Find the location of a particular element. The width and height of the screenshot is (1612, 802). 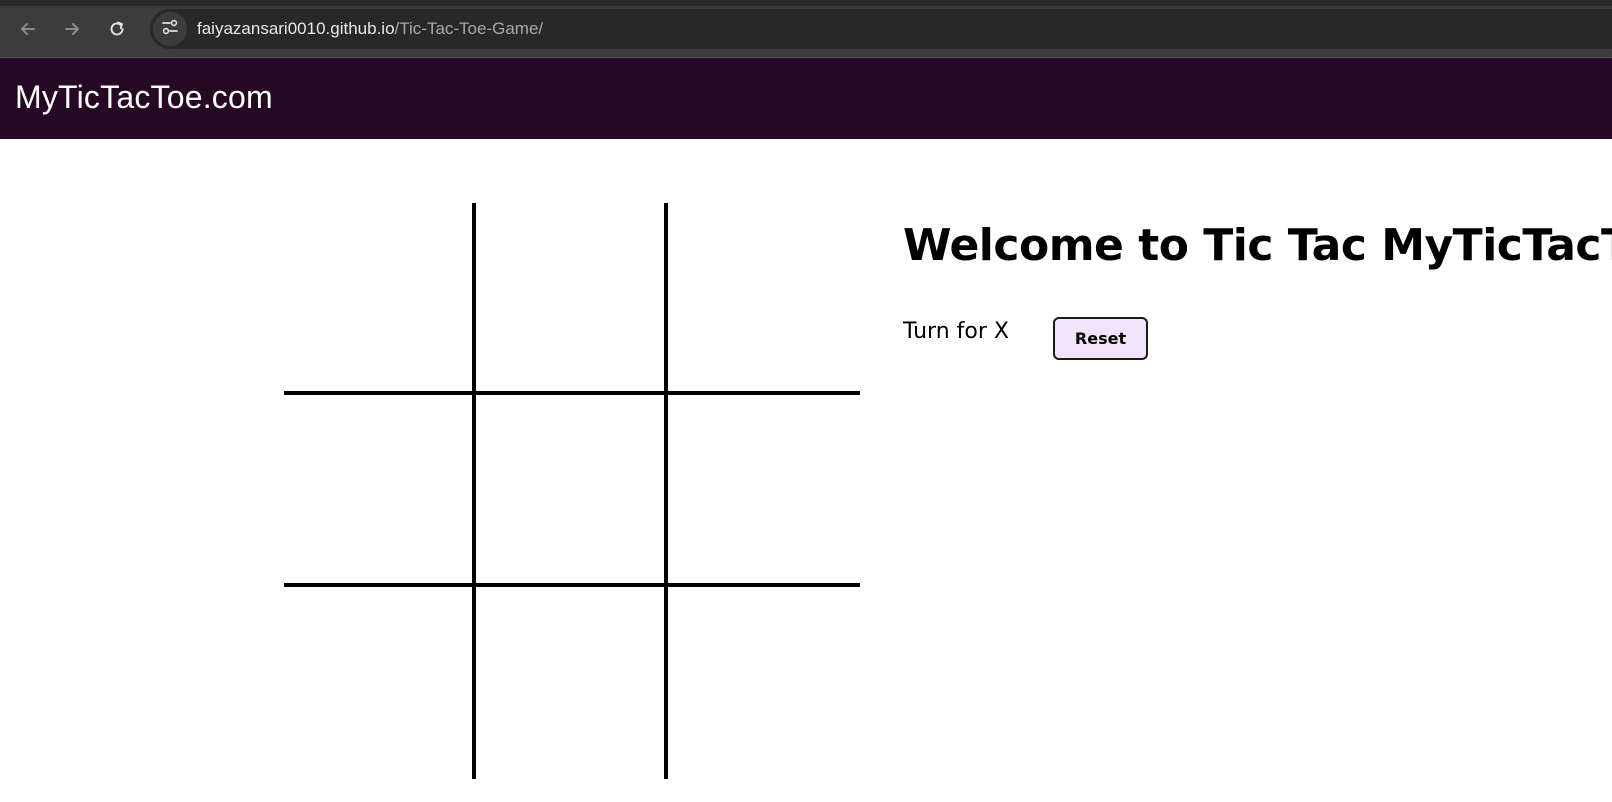

site-brand: MyTicTacToe.com is located at coordinates (144, 97).